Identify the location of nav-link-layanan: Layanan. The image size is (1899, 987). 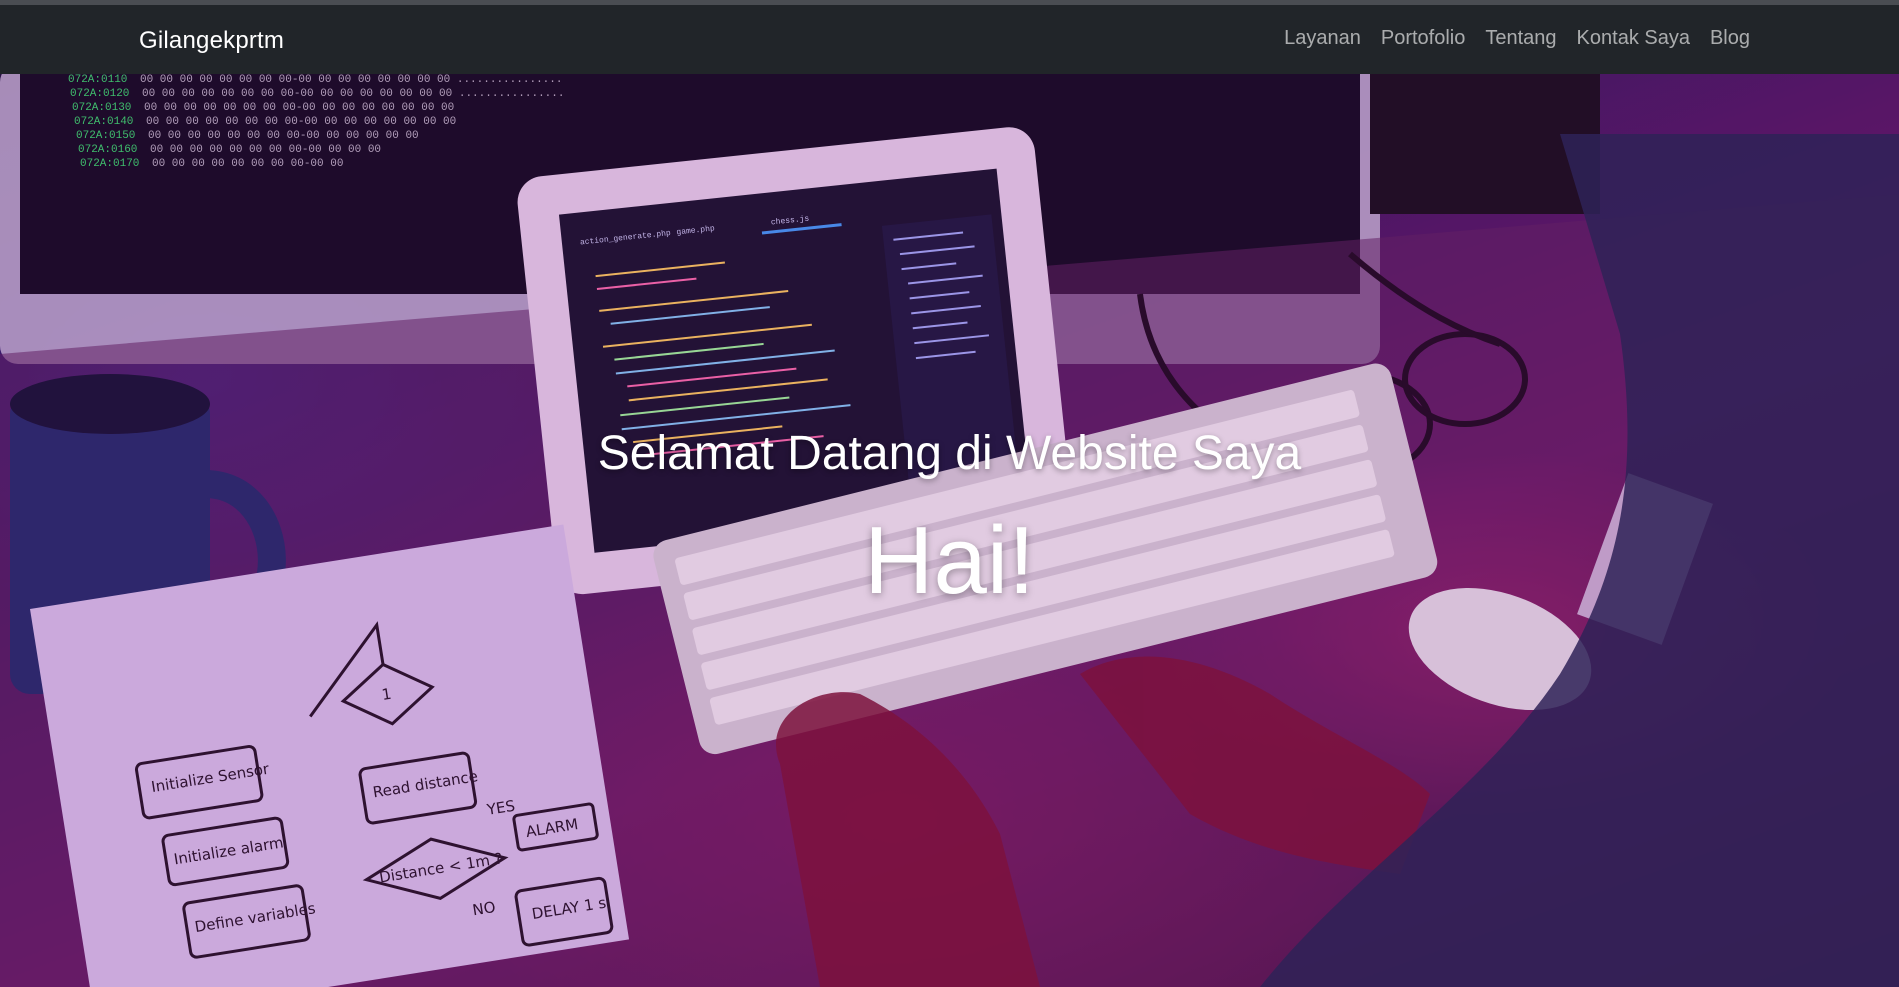
(1322, 38).